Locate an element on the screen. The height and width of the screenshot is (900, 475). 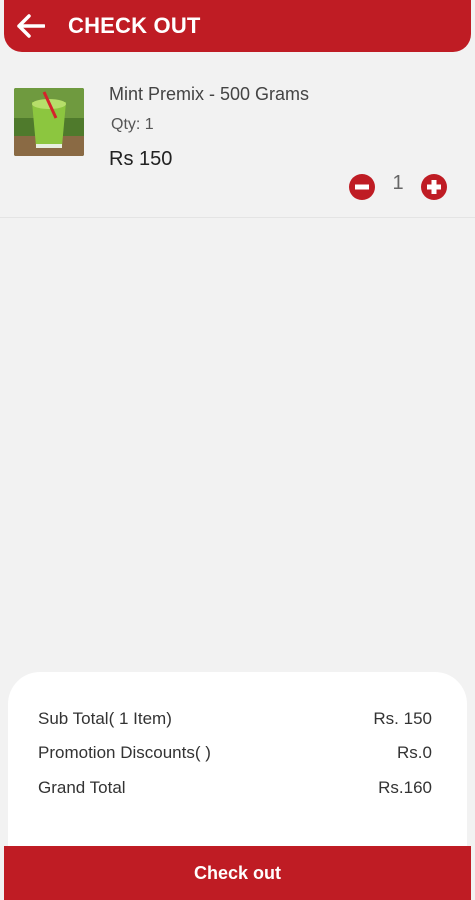
product-image is located at coordinates (49, 122).